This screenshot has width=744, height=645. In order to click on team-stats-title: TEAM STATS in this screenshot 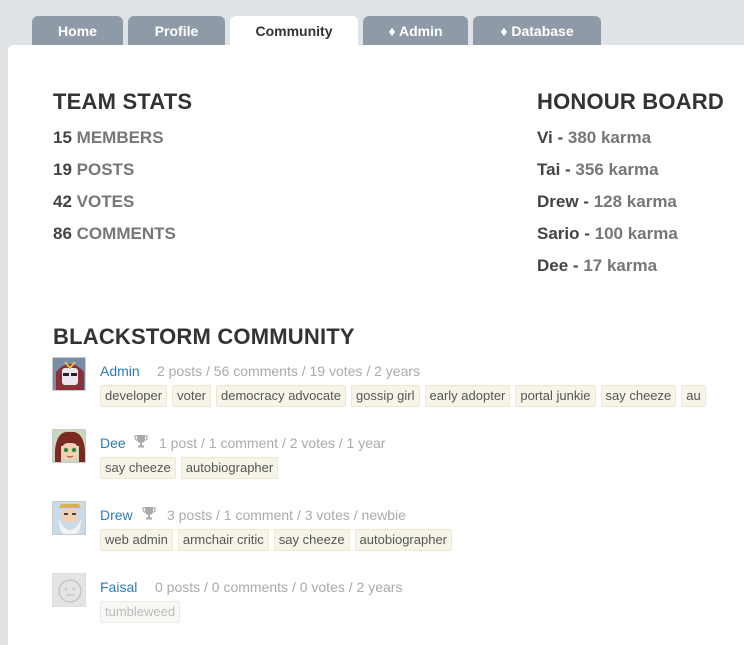, I will do `click(123, 101)`.